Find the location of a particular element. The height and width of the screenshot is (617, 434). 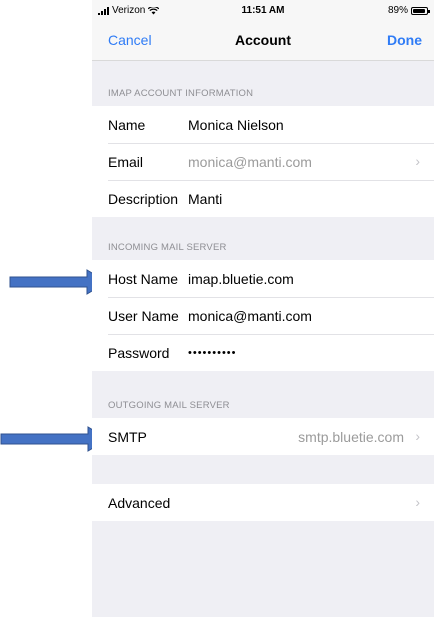

outgoing-group: SMTP smtp.bluetie.com › is located at coordinates (263, 436).